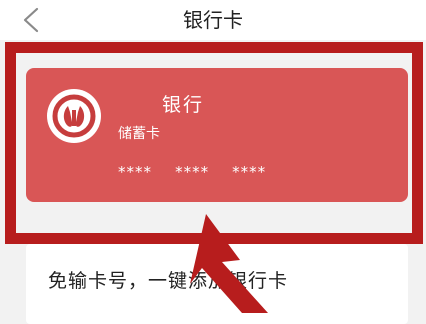  I want to click on page-title: 银行卡, so click(213, 20).